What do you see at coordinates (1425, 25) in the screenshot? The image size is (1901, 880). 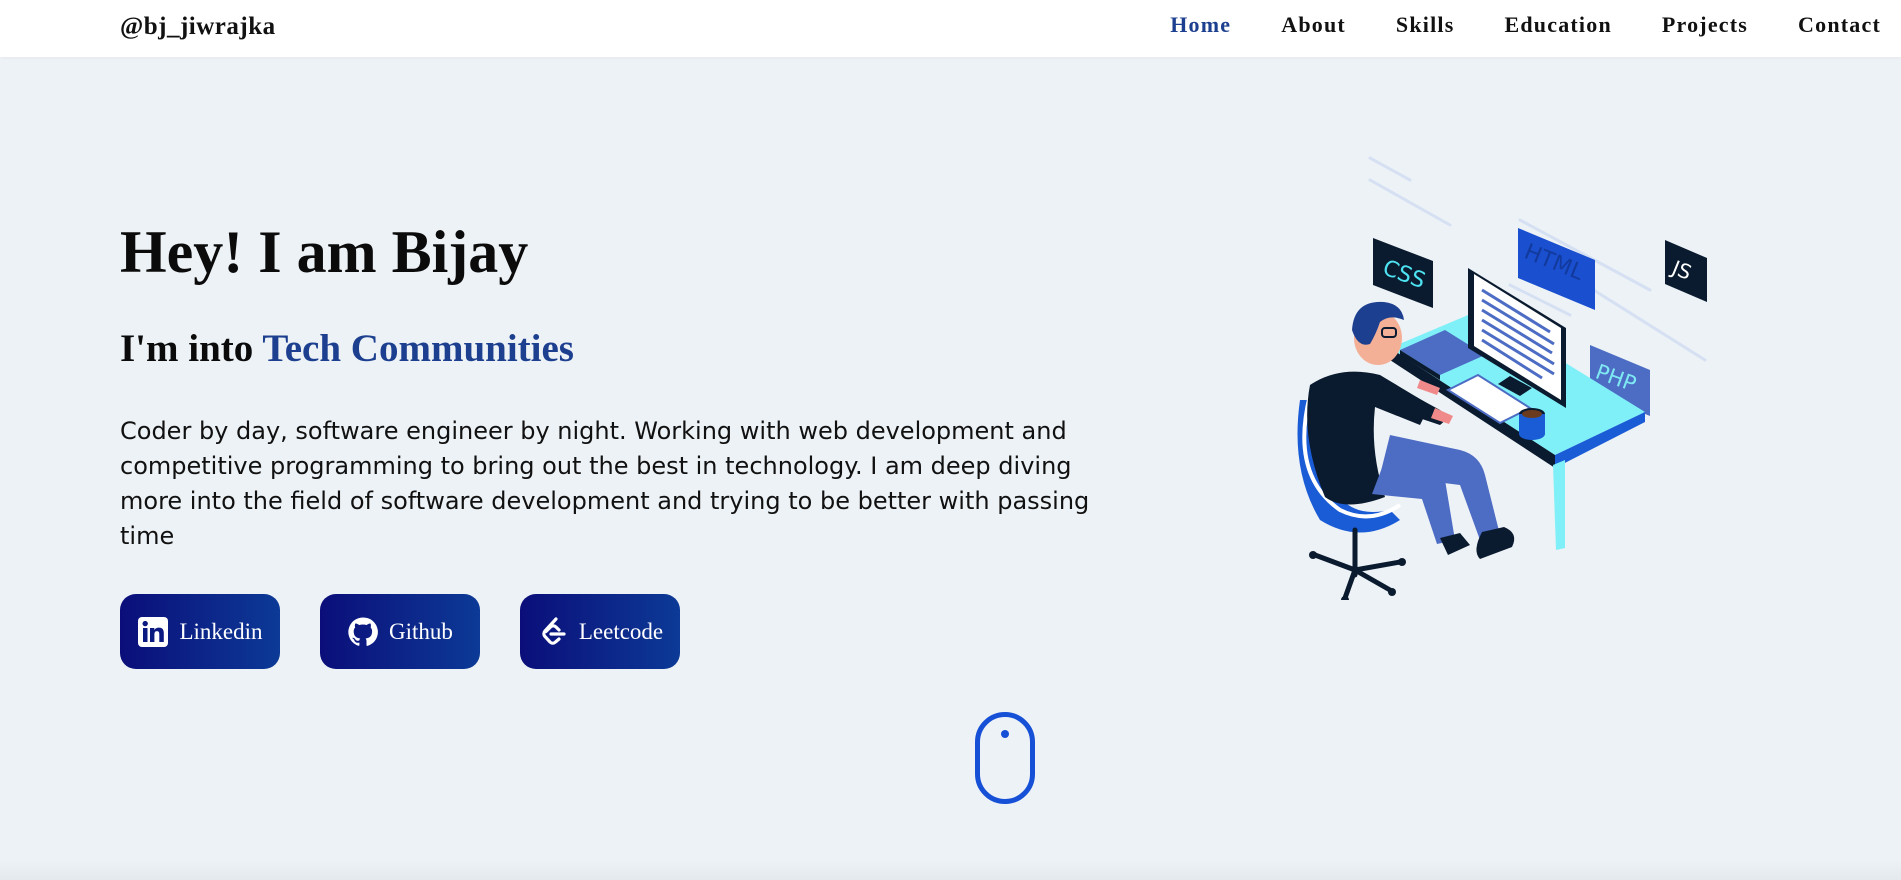 I see `nav-link-skills: Skills` at bounding box center [1425, 25].